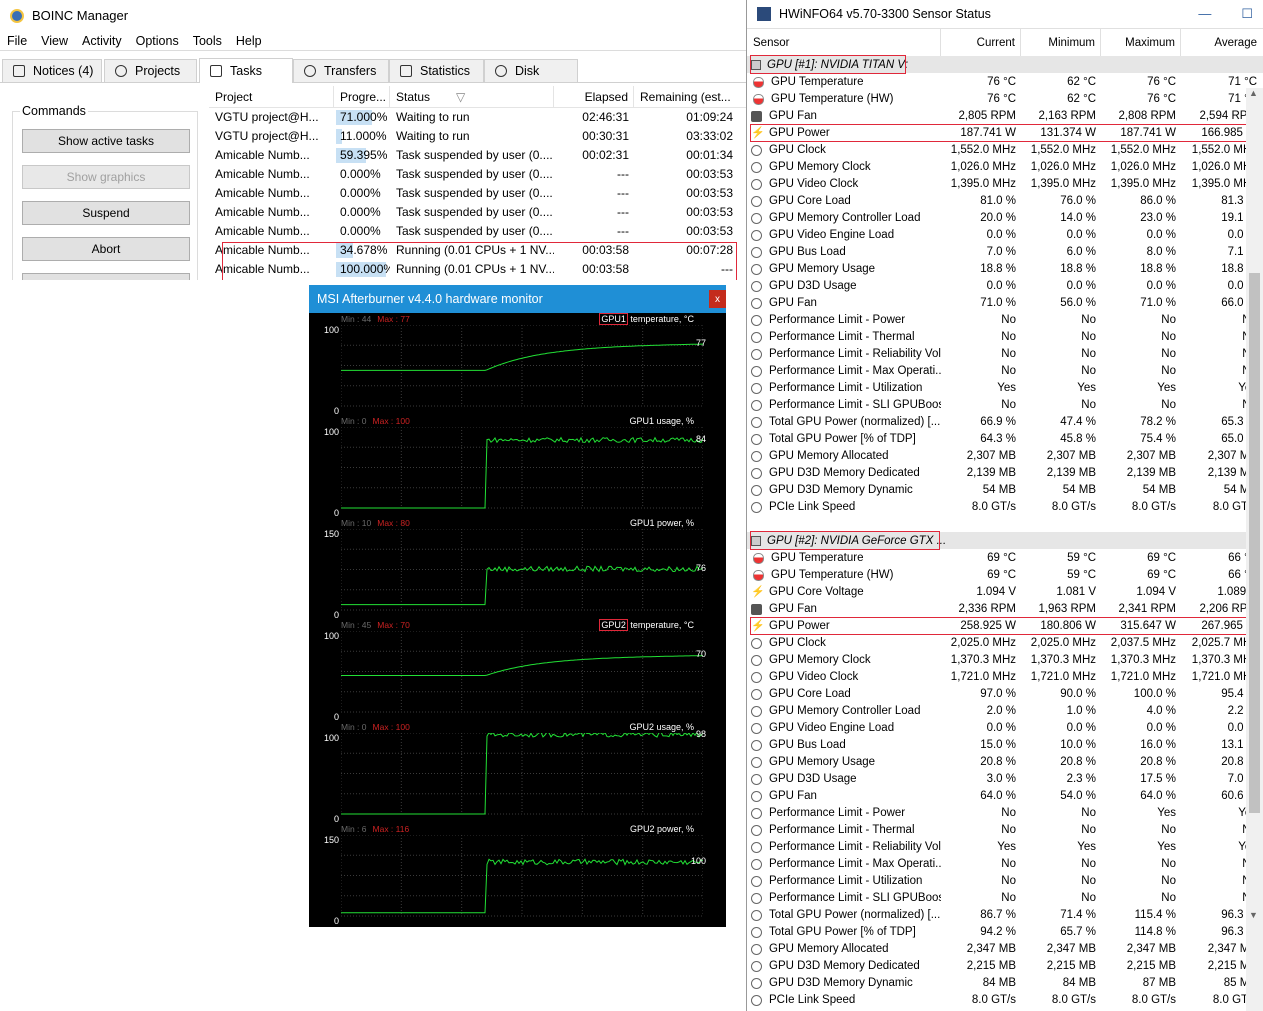  What do you see at coordinates (594, 96) in the screenshot?
I see `col-elapsed: Elapsed` at bounding box center [594, 96].